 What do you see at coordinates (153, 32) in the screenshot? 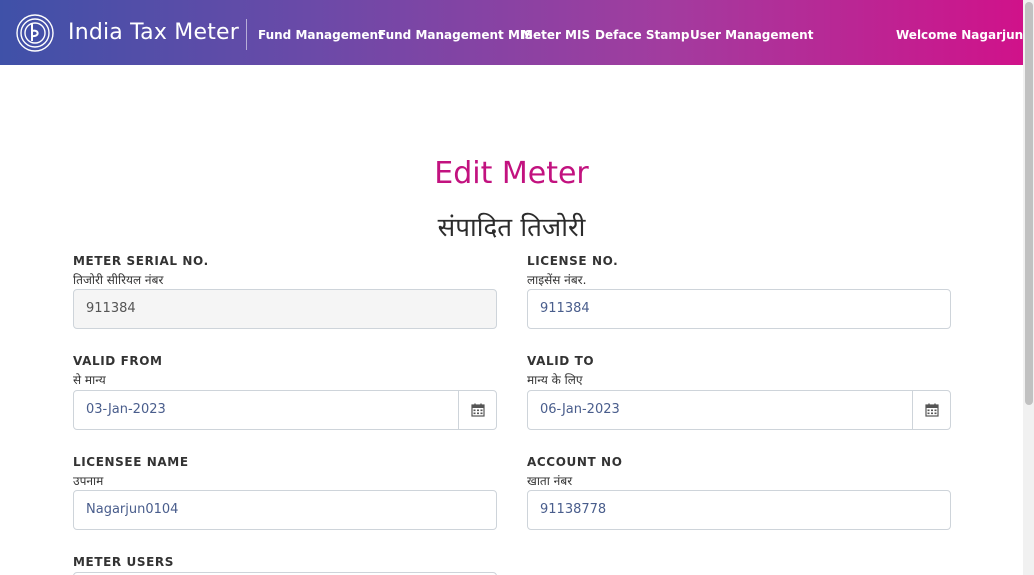
I see `brand-title: India Tax Meter` at bounding box center [153, 32].